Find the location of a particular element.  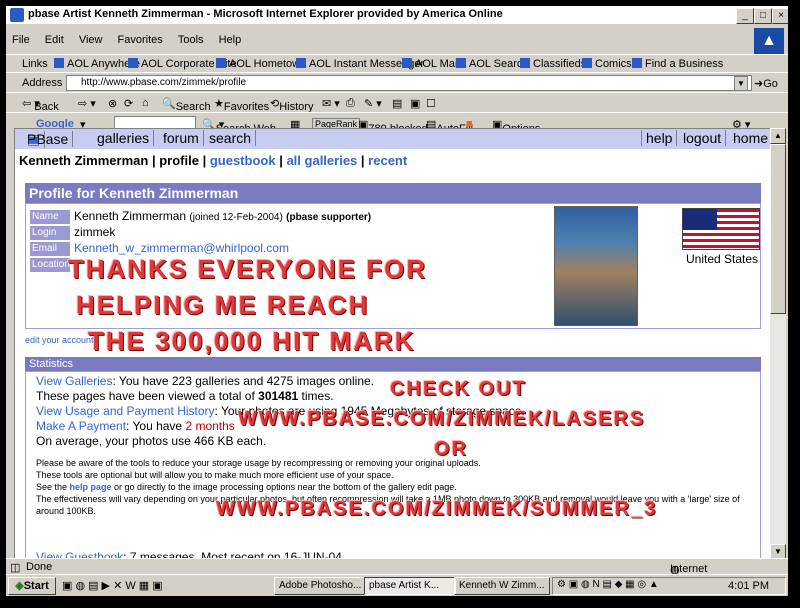

status-text: Done is located at coordinates (39, 567).